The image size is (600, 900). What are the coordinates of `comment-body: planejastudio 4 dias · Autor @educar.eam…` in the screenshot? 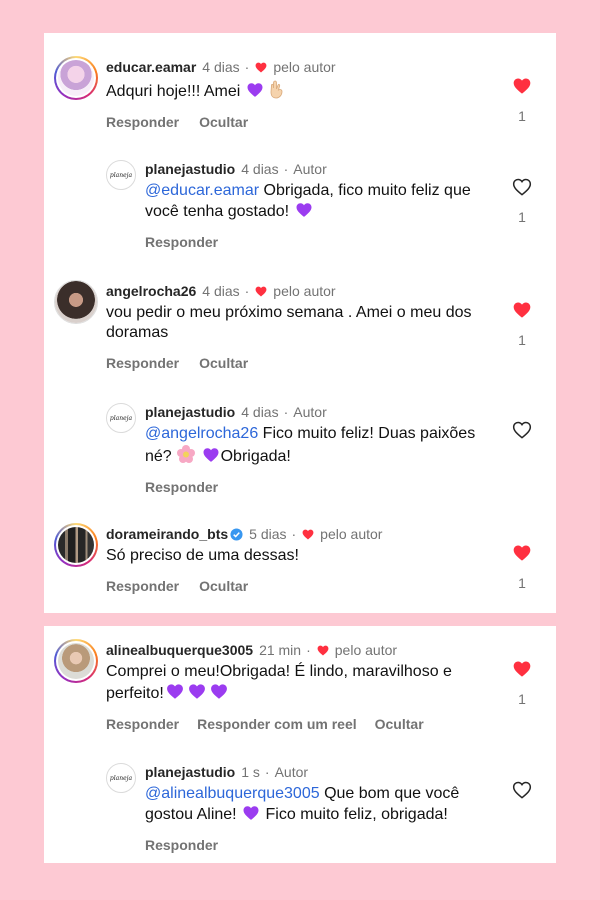 It's located at (317, 205).